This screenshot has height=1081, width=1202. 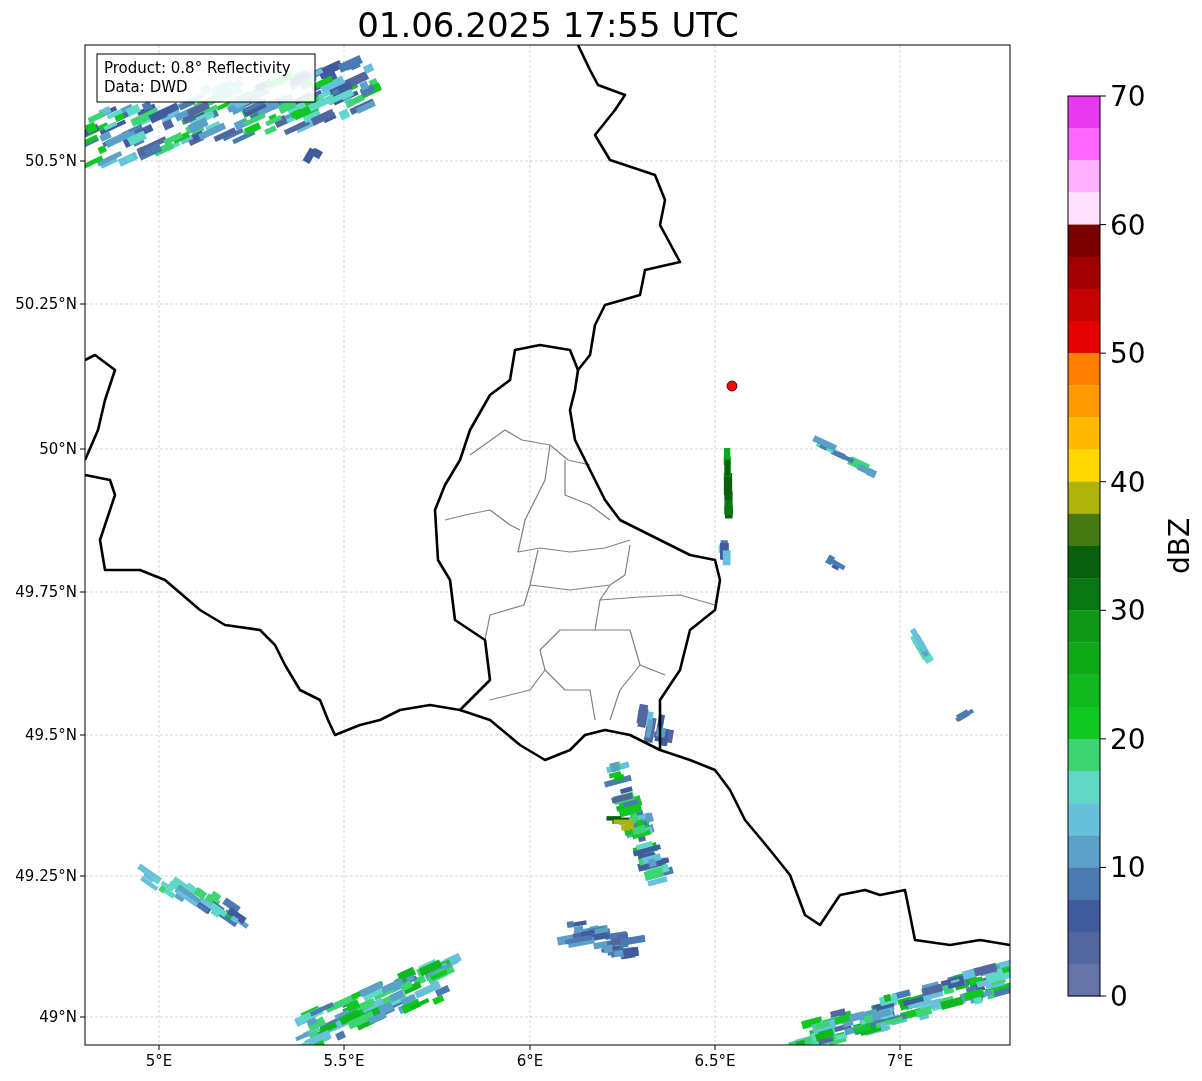 What do you see at coordinates (715, 1061) in the screenshot?
I see `axis-tick-label: 6.5°E` at bounding box center [715, 1061].